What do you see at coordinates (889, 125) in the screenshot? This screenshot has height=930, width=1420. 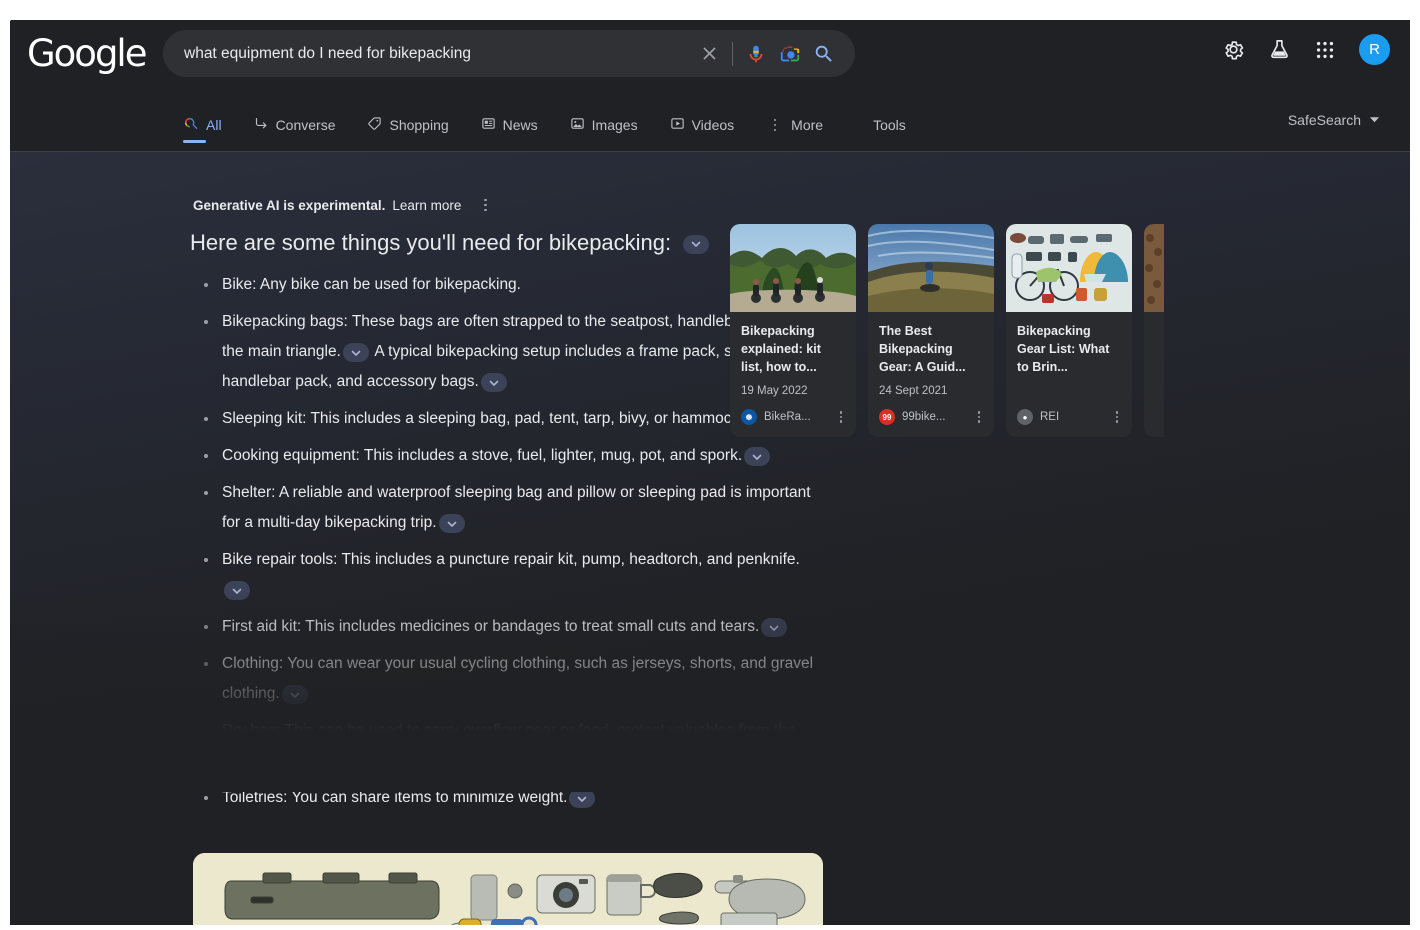 I see `tools-button: Tools` at bounding box center [889, 125].